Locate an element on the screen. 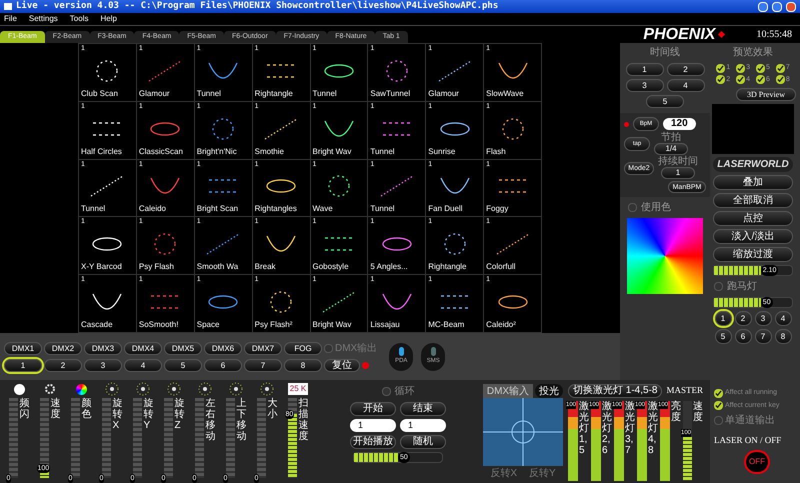  timeline-button: 1 is located at coordinates (645, 69).